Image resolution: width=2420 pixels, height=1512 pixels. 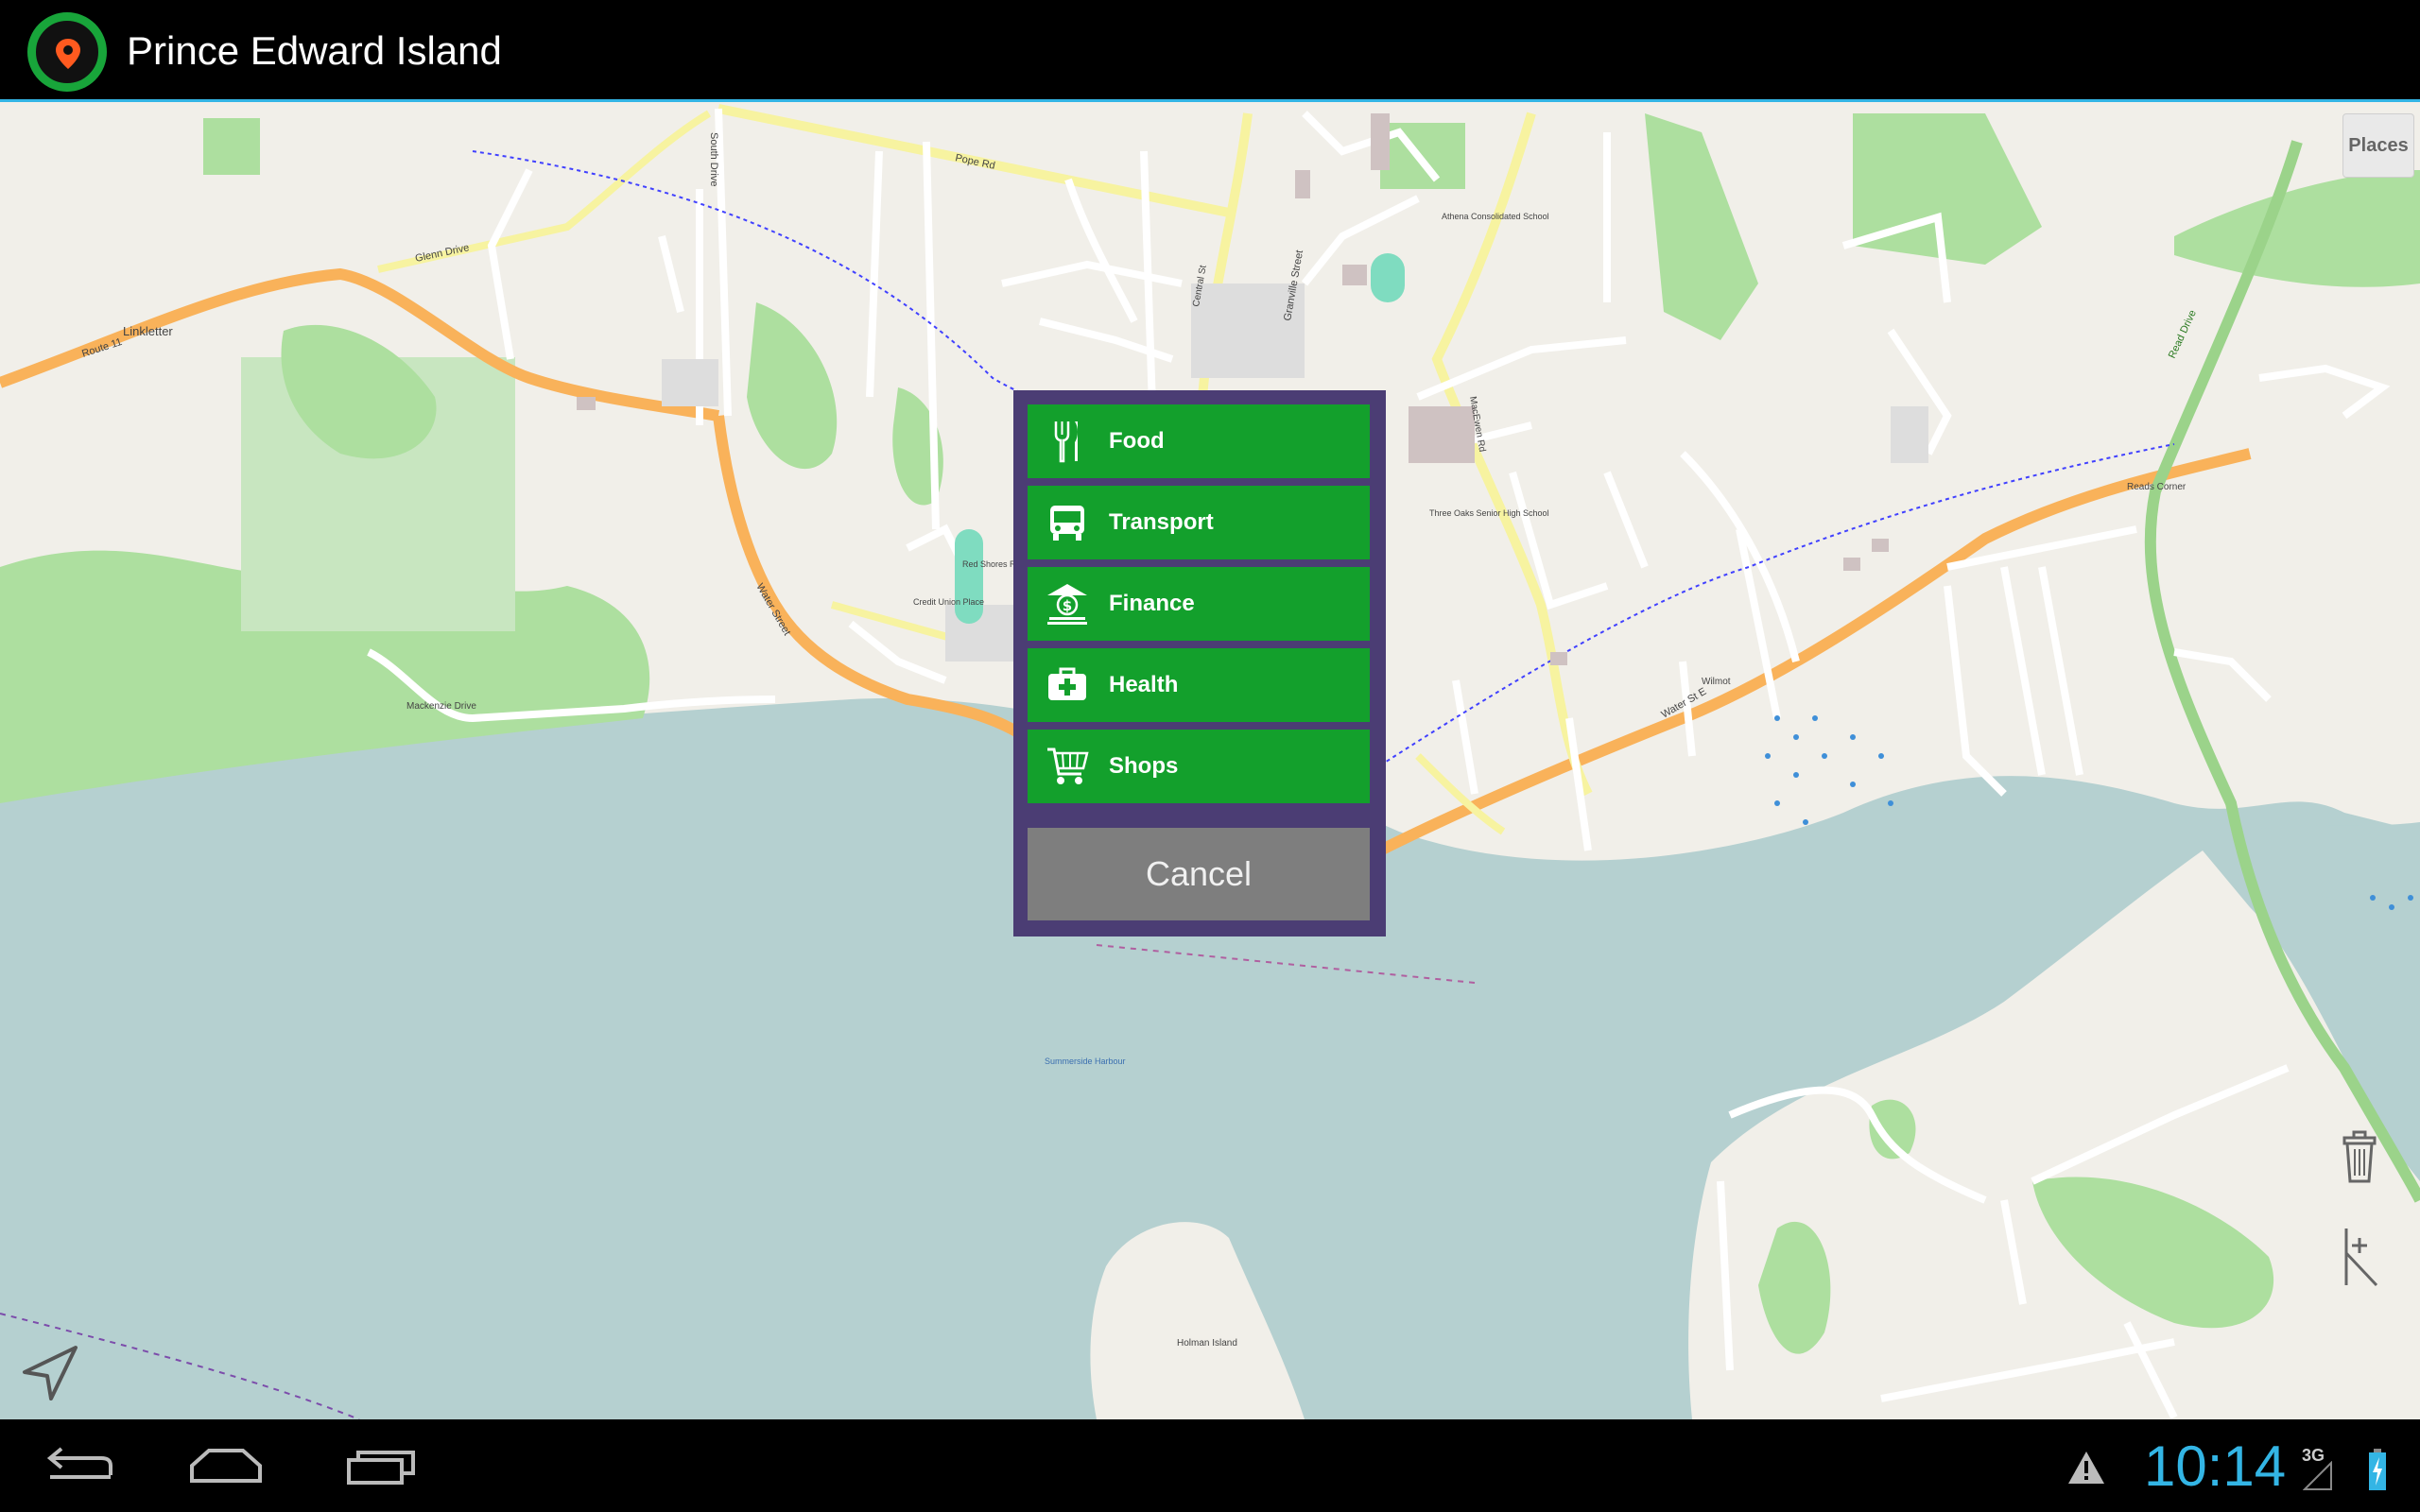 What do you see at coordinates (2086, 1469) in the screenshot?
I see `warning-icon` at bounding box center [2086, 1469].